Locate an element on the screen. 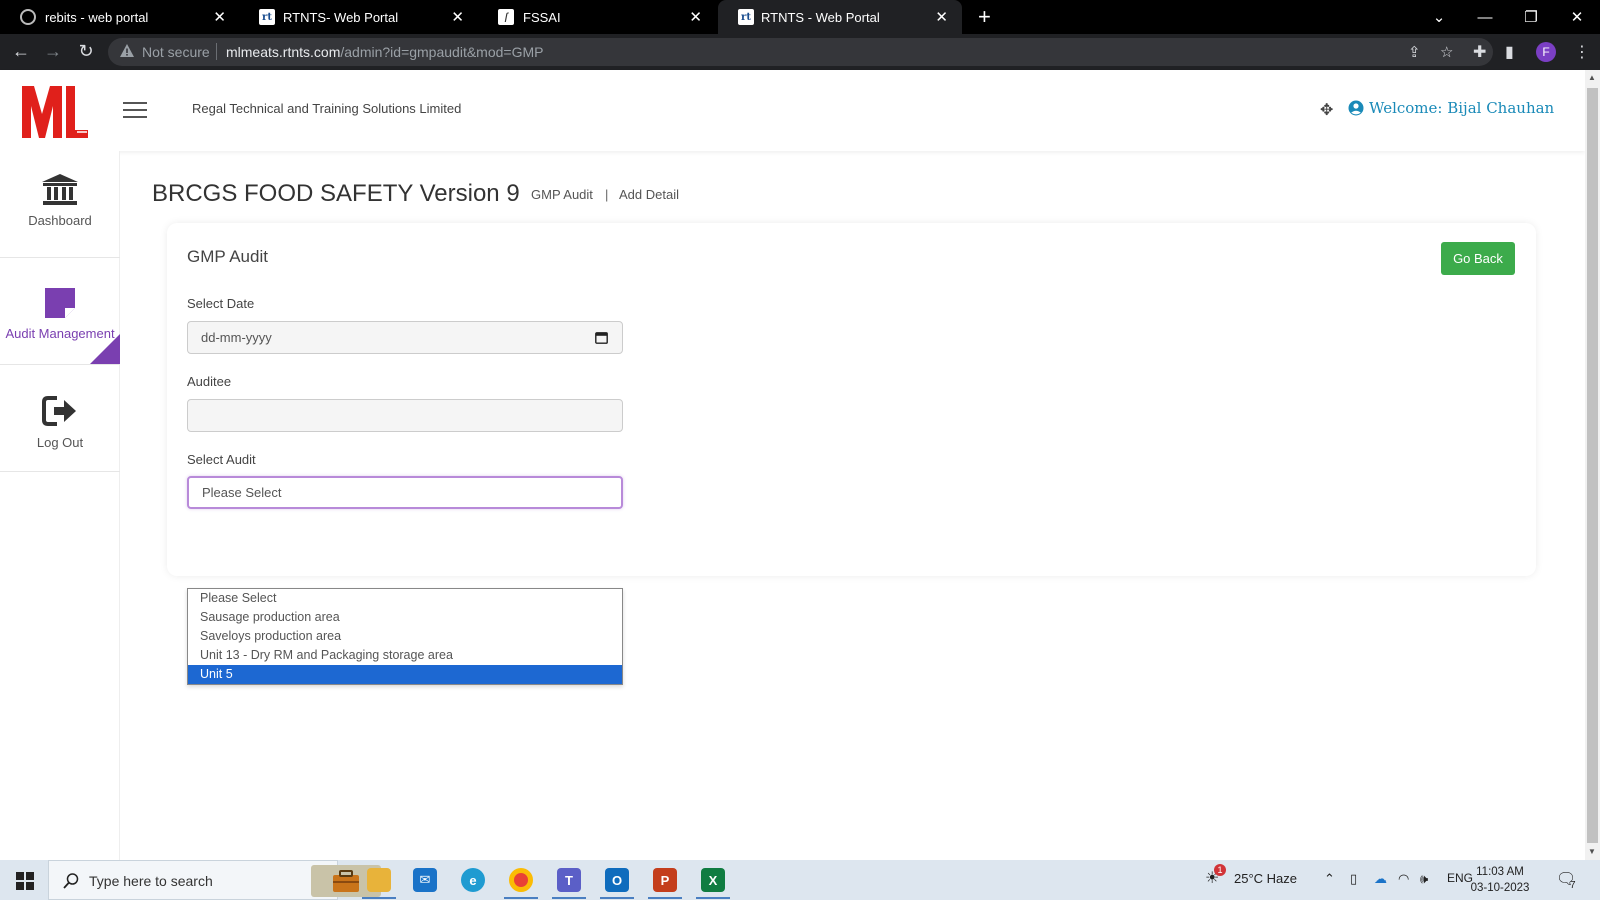 The width and height of the screenshot is (1600, 900). taskbar-search: Type here to search is located at coordinates (214, 880).